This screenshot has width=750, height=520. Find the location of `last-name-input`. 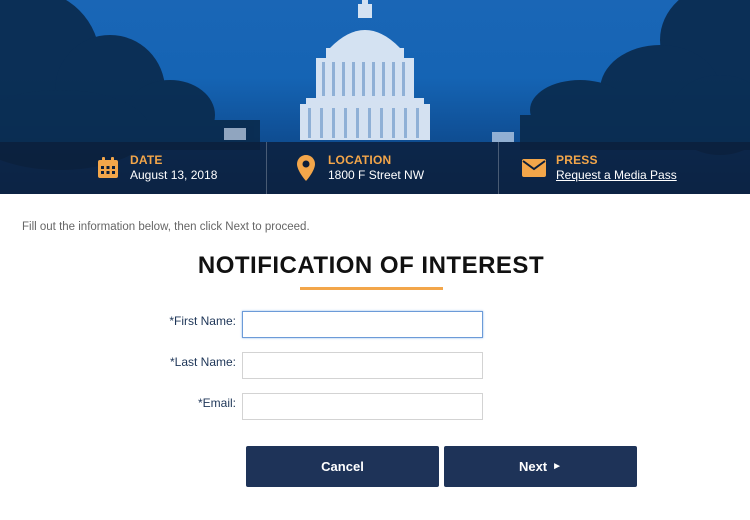

last-name-input is located at coordinates (362, 365).